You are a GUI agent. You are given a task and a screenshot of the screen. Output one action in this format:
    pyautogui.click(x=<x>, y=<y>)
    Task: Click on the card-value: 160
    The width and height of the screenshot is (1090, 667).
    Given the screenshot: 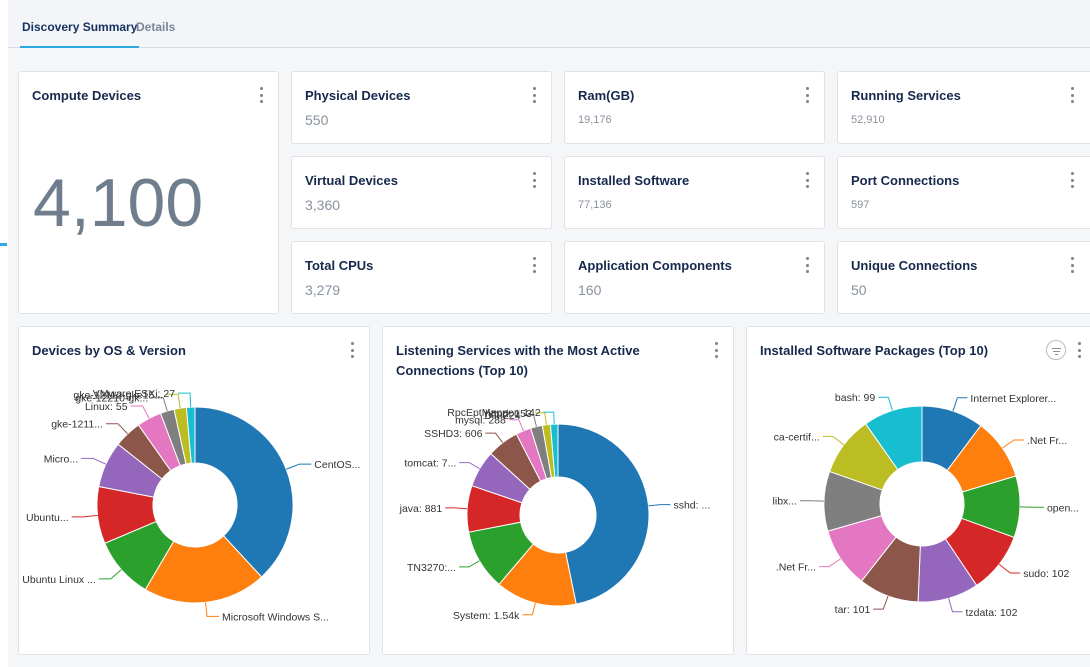 What is the action you would take?
    pyautogui.click(x=590, y=290)
    